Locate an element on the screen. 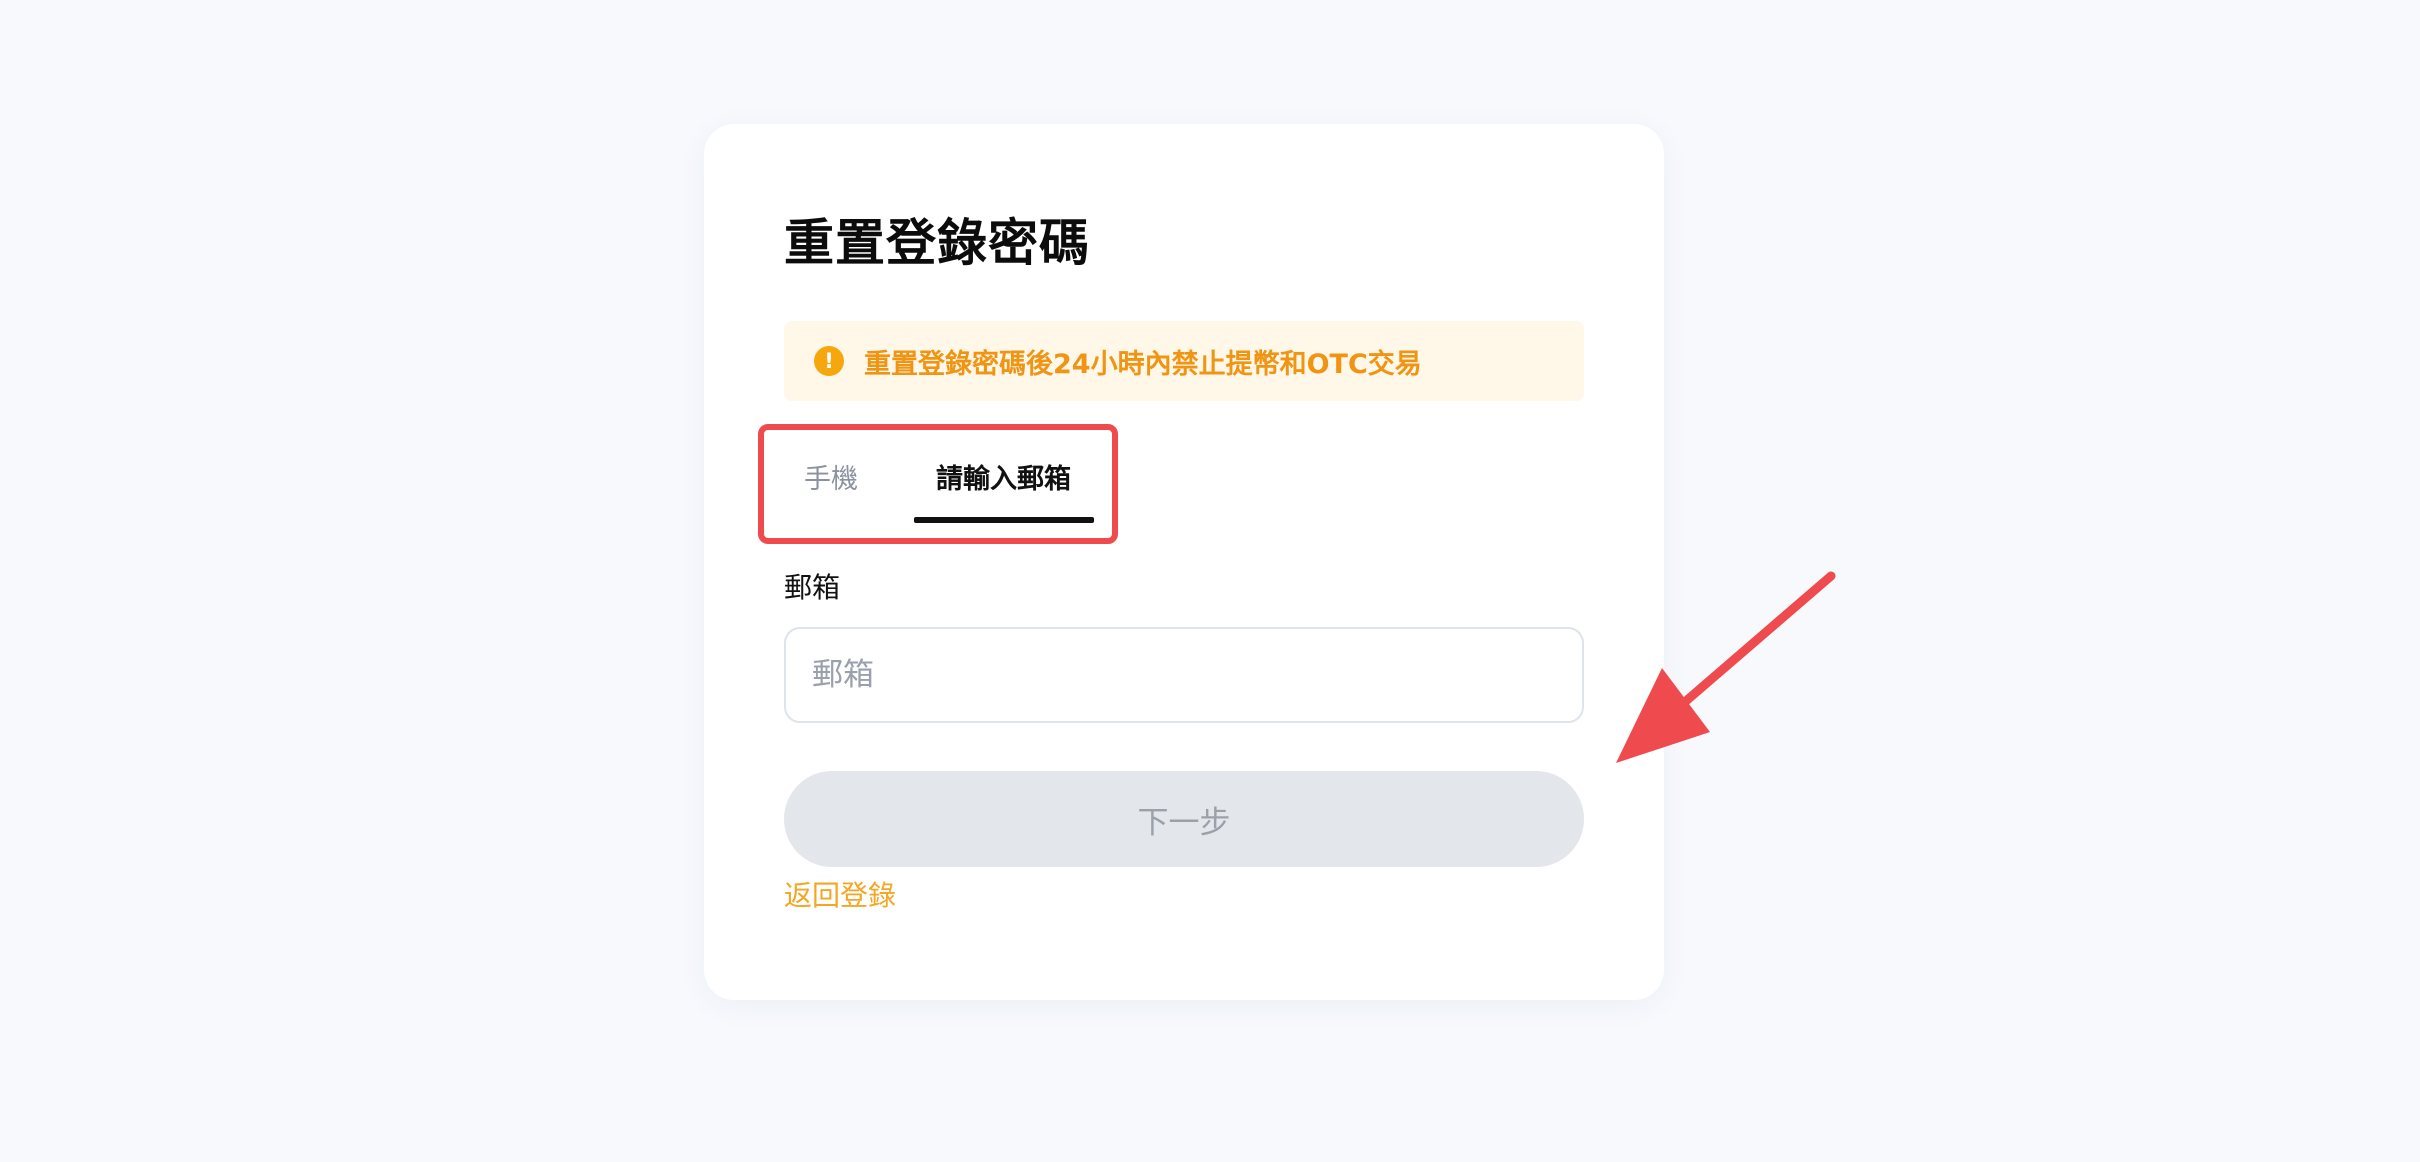 This screenshot has width=2420, height=1162. red-pointer-arrow-icon is located at coordinates (1726, 667).